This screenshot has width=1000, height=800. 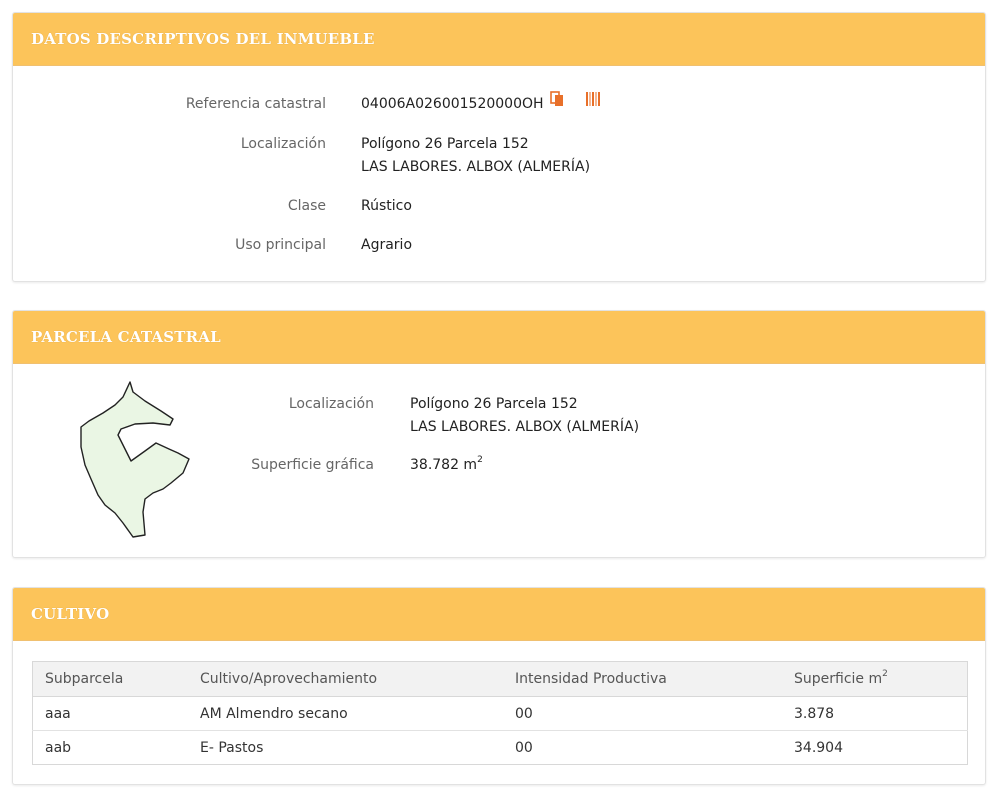 What do you see at coordinates (494, 404) in the screenshot?
I see `parcela-loc-line1: Polígono 26 Parcela 152` at bounding box center [494, 404].